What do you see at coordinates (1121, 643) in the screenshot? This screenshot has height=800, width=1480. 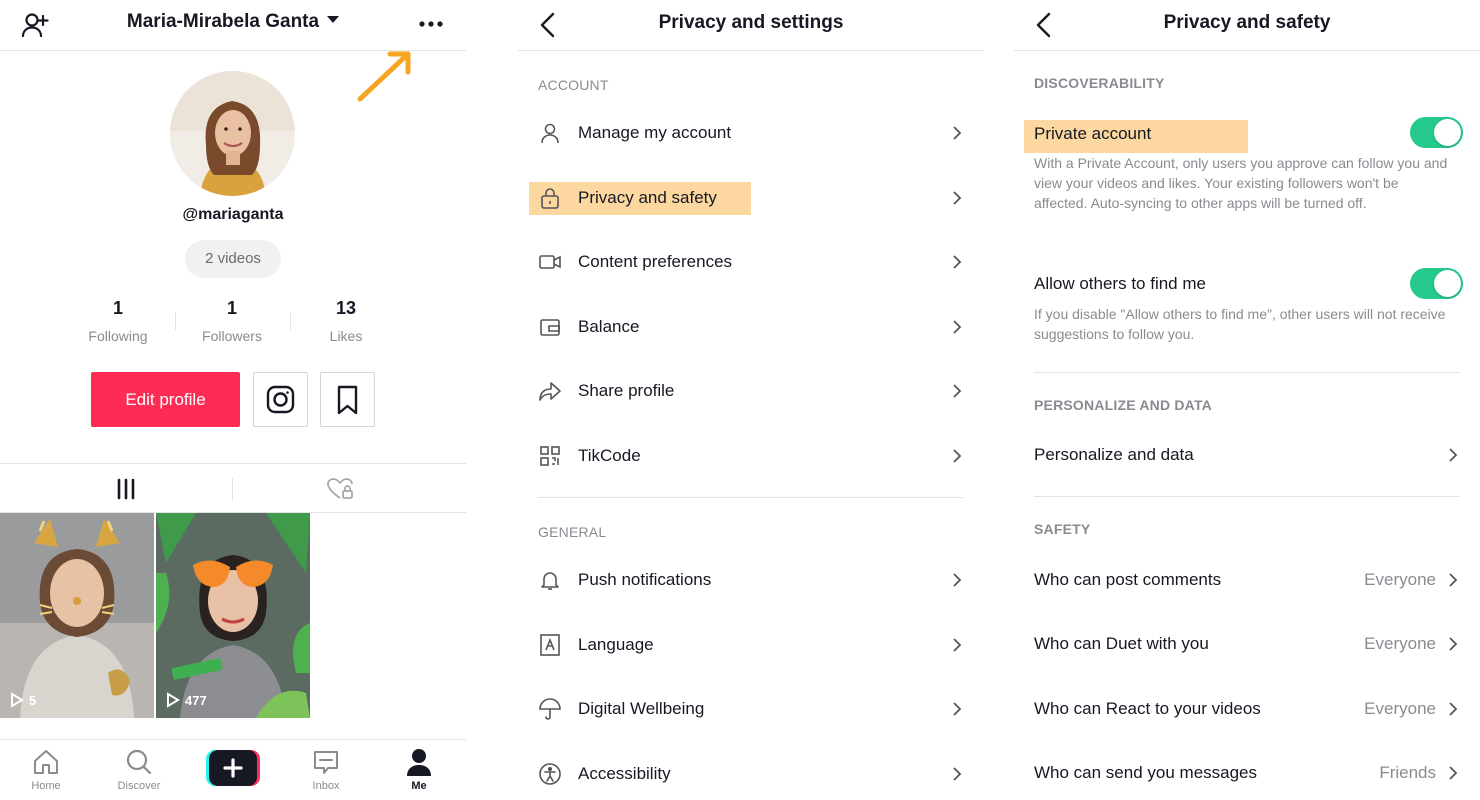 I see `settings-item-label: Who can Duet with you` at bounding box center [1121, 643].